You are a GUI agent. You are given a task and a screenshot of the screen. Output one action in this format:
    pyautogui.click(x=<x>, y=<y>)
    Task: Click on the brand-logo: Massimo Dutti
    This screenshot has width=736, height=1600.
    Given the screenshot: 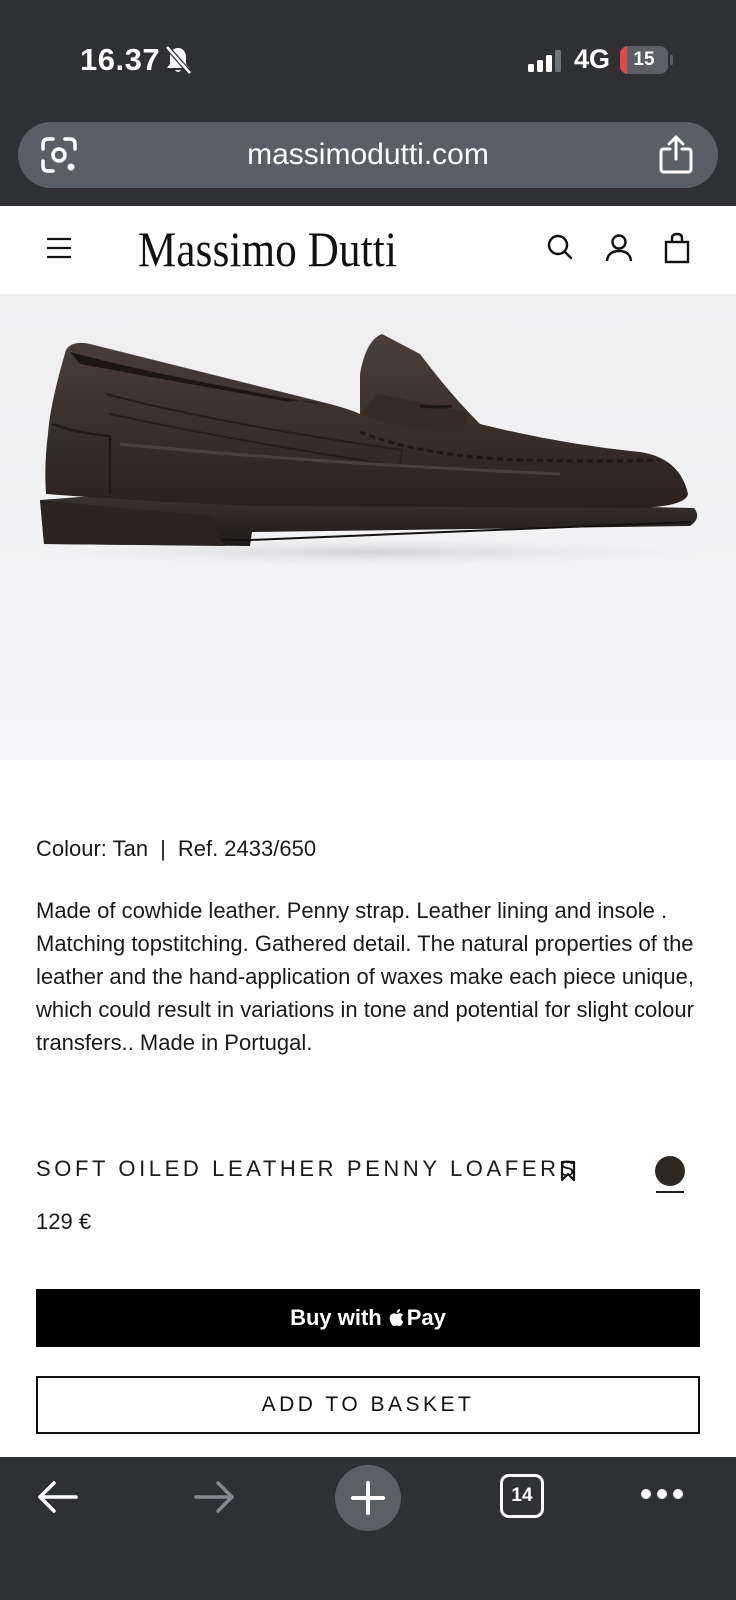 What is the action you would take?
    pyautogui.click(x=267, y=249)
    